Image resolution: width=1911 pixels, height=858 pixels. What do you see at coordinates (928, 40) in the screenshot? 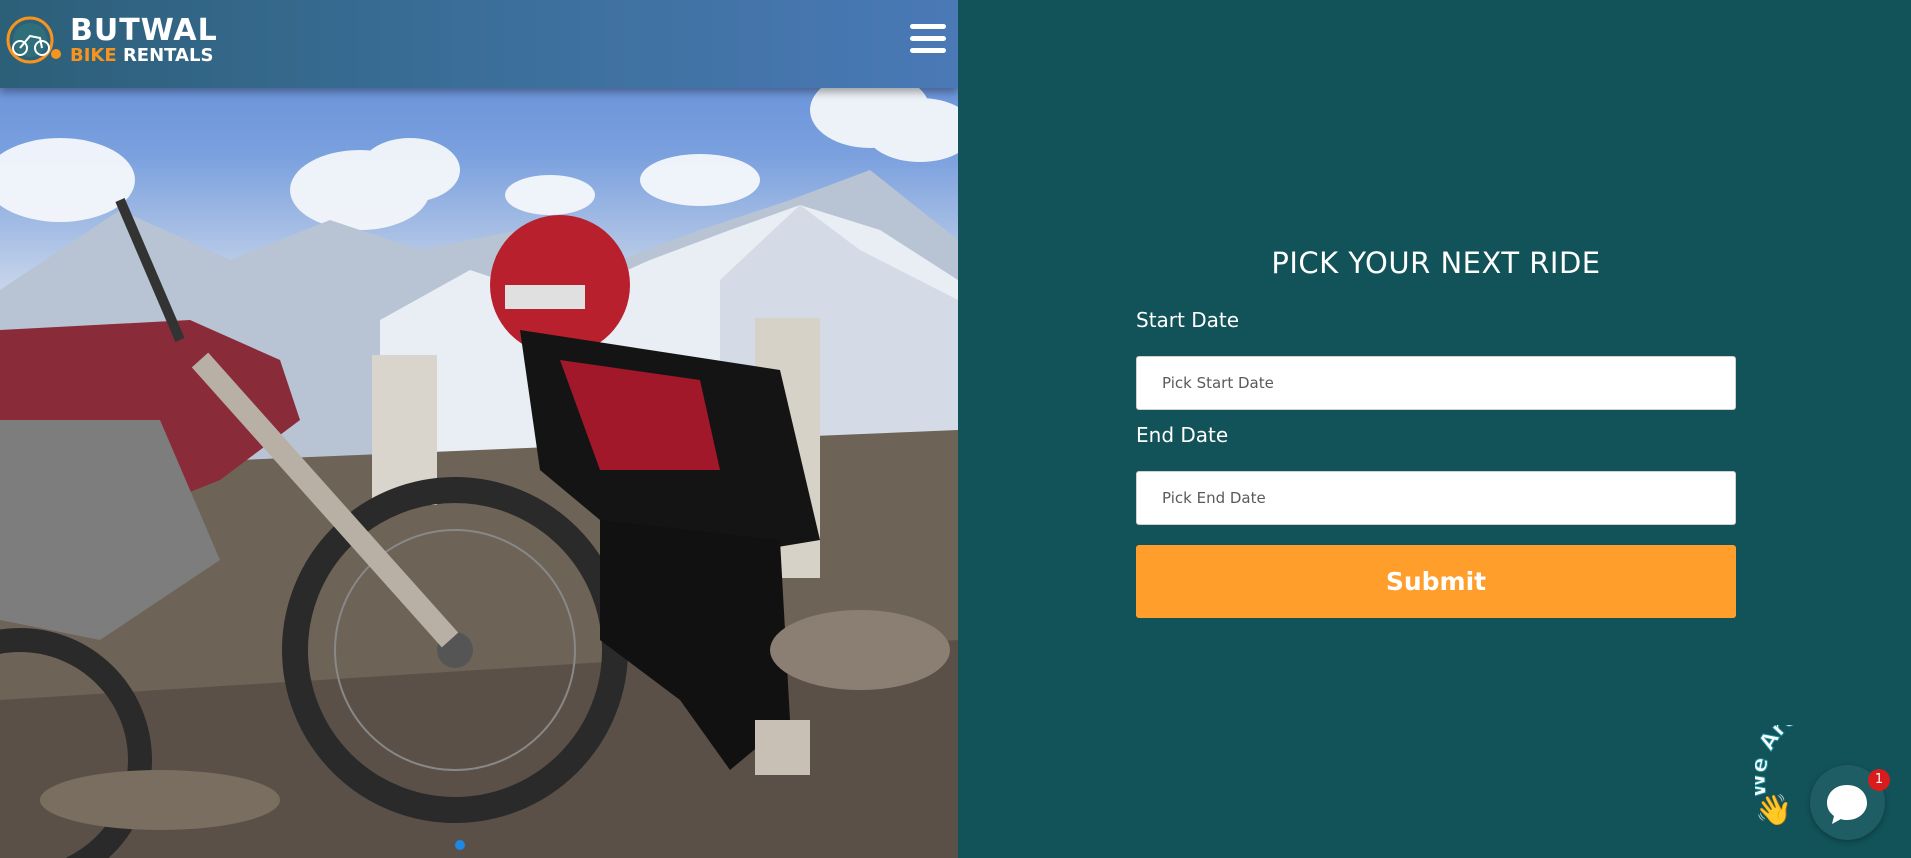
I see `hamburger-menu-icon` at bounding box center [928, 40].